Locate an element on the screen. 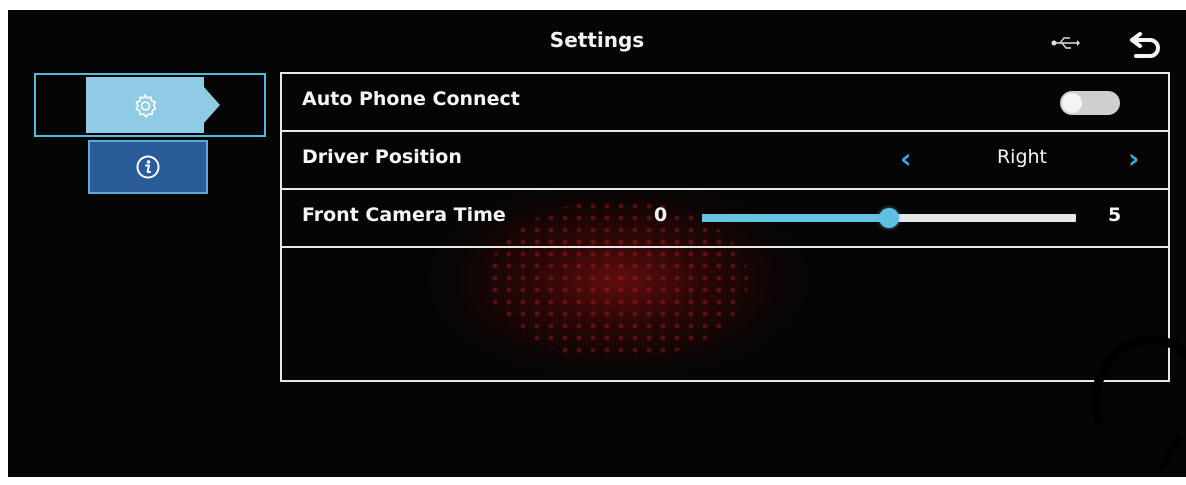  chevron-right-icon: › is located at coordinates (1134, 159).